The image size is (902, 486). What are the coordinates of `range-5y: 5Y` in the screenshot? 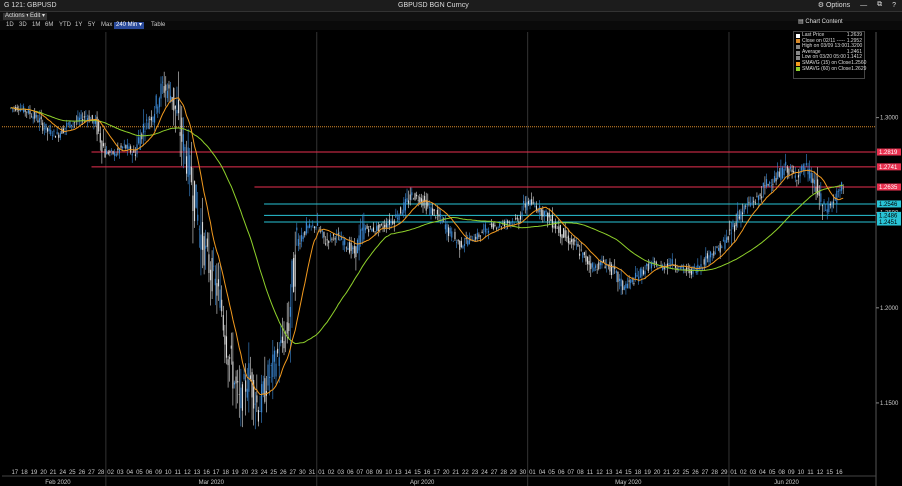 It's located at (91, 25).